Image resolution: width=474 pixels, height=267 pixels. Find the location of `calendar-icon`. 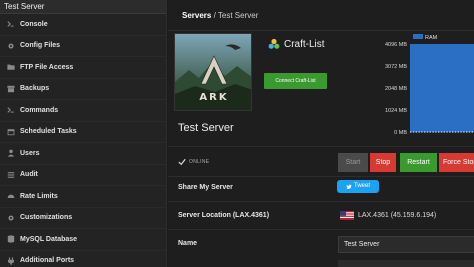

calendar-icon is located at coordinates (10, 131).